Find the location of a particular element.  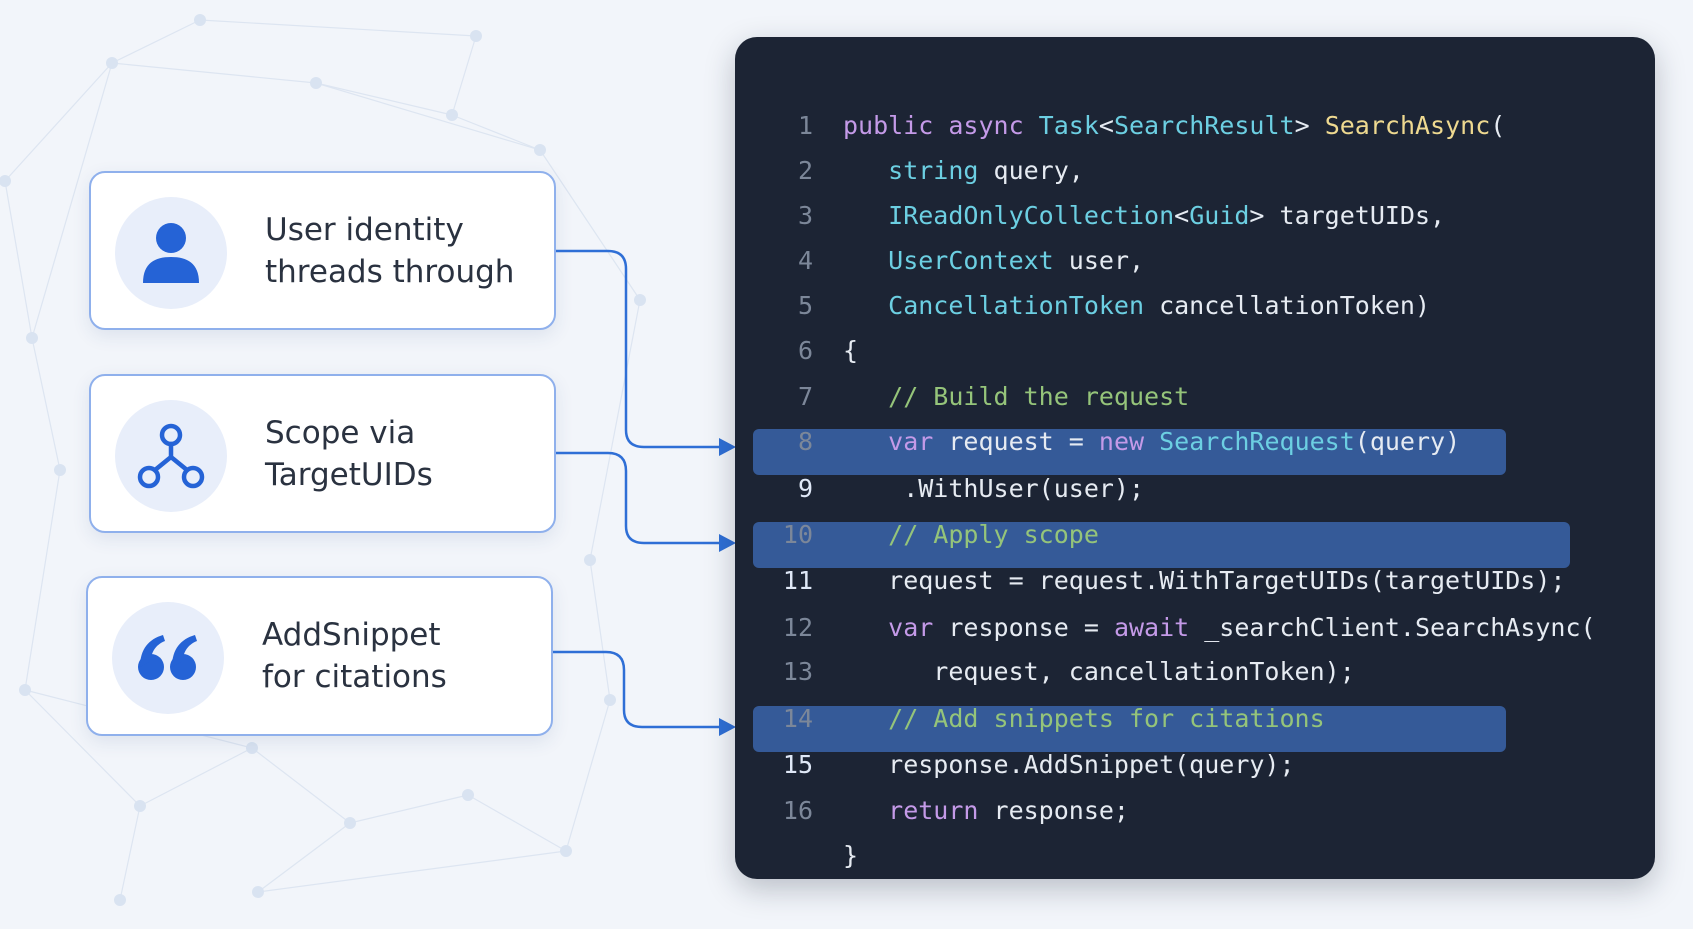

code-text: .WithUser(user); is located at coordinates (993, 488).